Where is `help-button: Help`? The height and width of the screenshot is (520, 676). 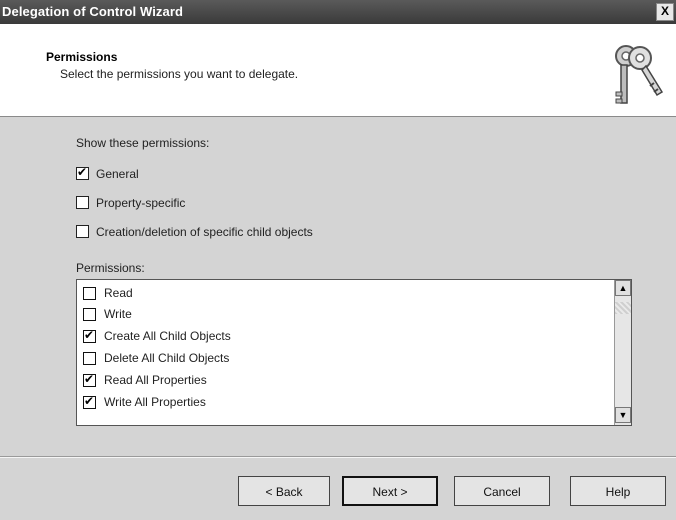 help-button: Help is located at coordinates (618, 491).